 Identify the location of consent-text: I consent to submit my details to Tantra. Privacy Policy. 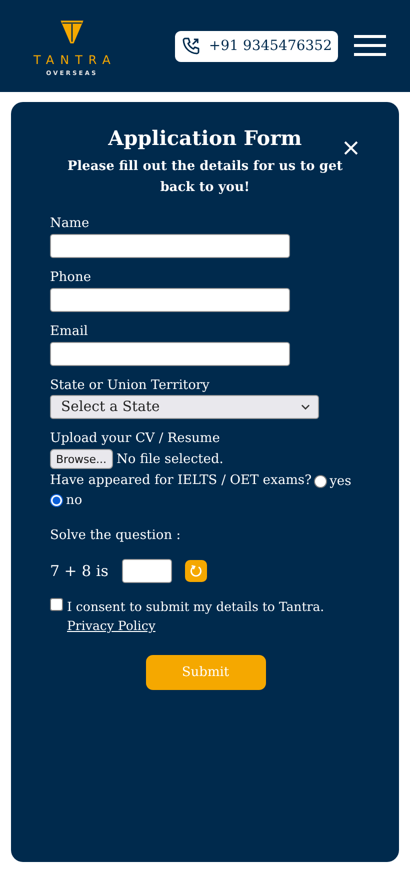
(196, 616).